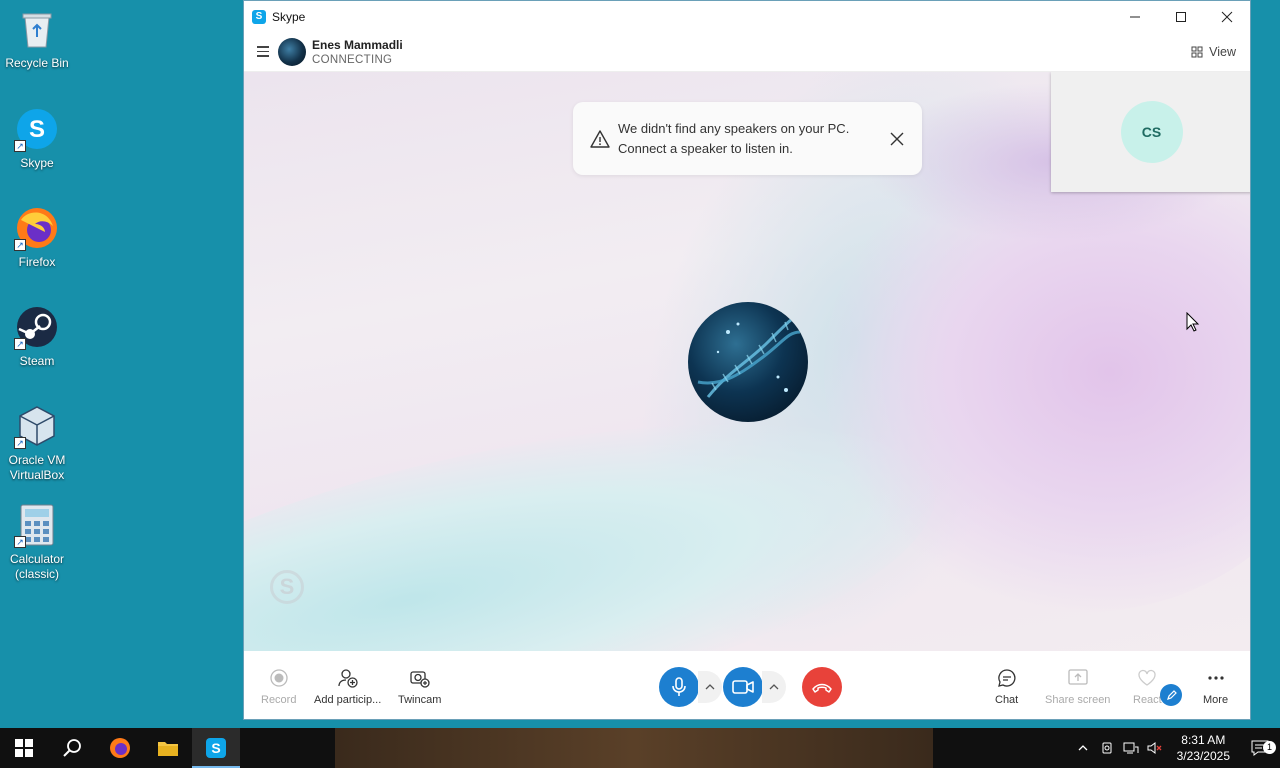 This screenshot has width=1280, height=768. I want to click on chevron-up-icon, so click(1083, 748).